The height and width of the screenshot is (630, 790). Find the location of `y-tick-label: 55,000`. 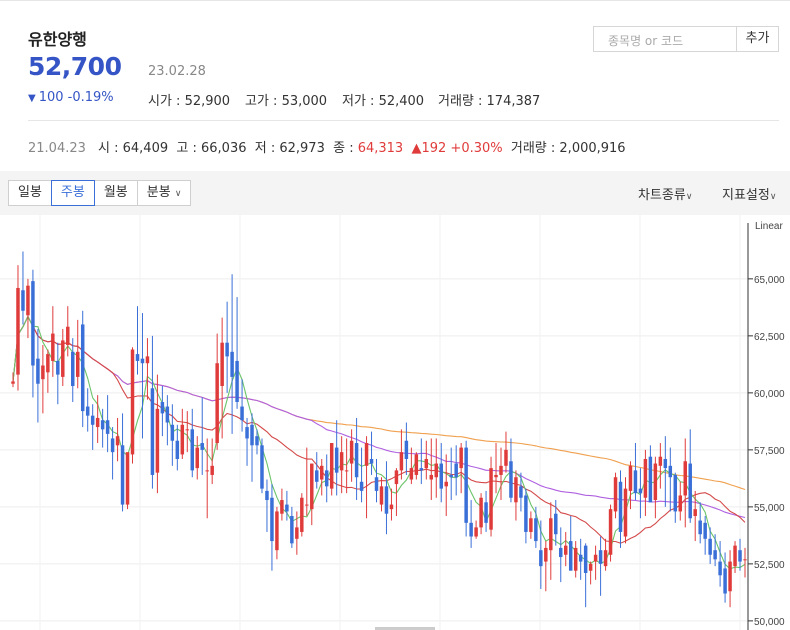

y-tick-label: 55,000 is located at coordinates (769, 508).